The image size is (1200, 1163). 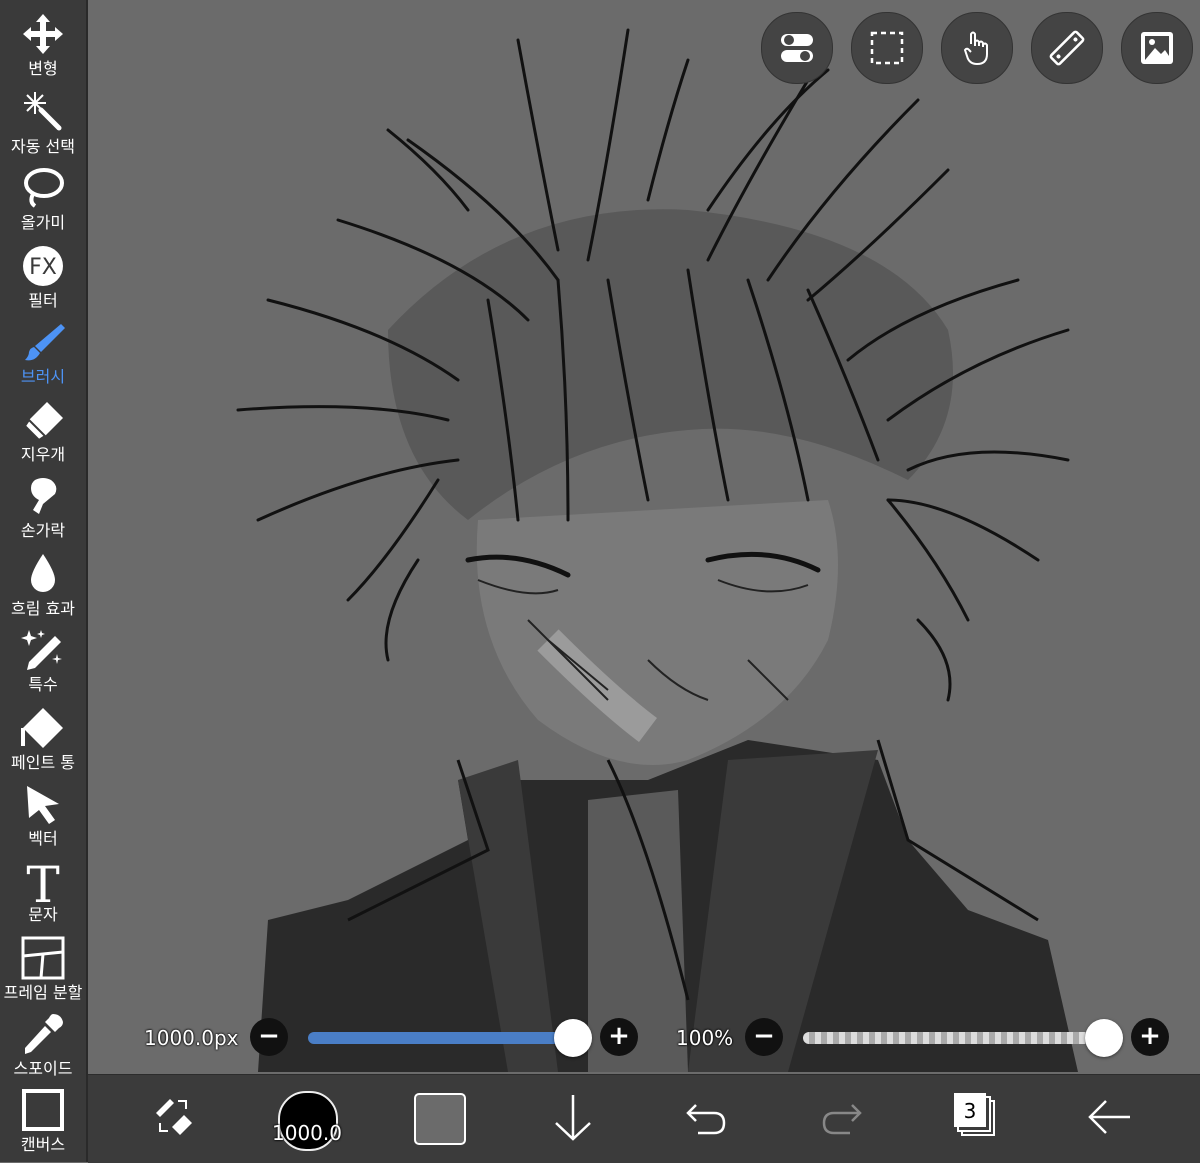 What do you see at coordinates (644, 1118) in the screenshot?
I see `bottom-toolbar: 1000.0 3` at bounding box center [644, 1118].